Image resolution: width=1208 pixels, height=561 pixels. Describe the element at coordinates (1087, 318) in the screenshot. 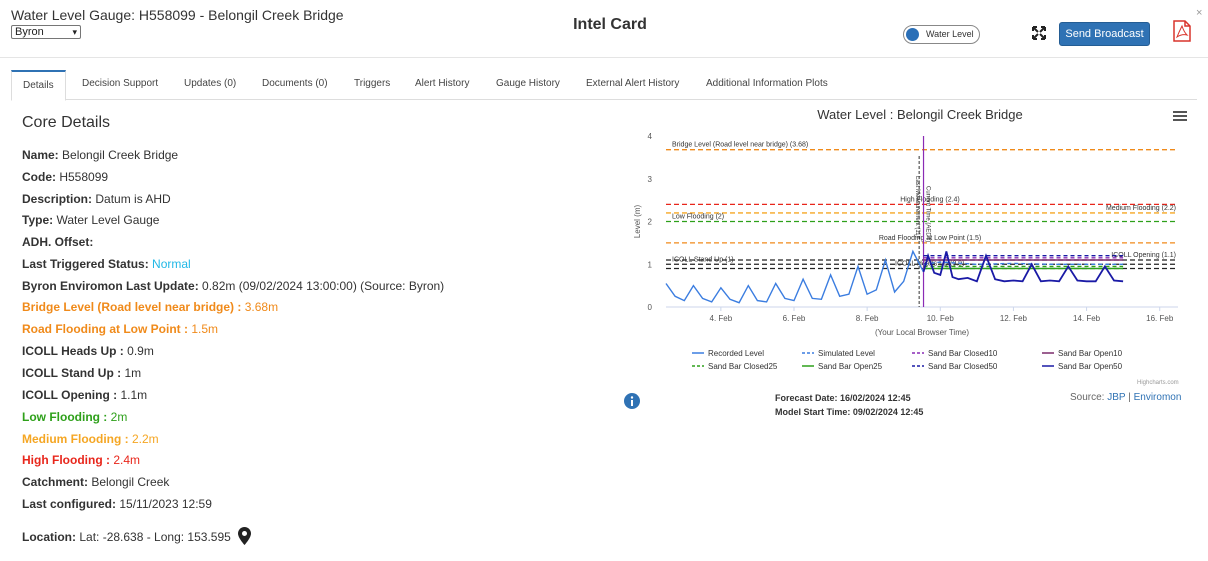

I see `x-tick-label: 14. Feb` at that location.